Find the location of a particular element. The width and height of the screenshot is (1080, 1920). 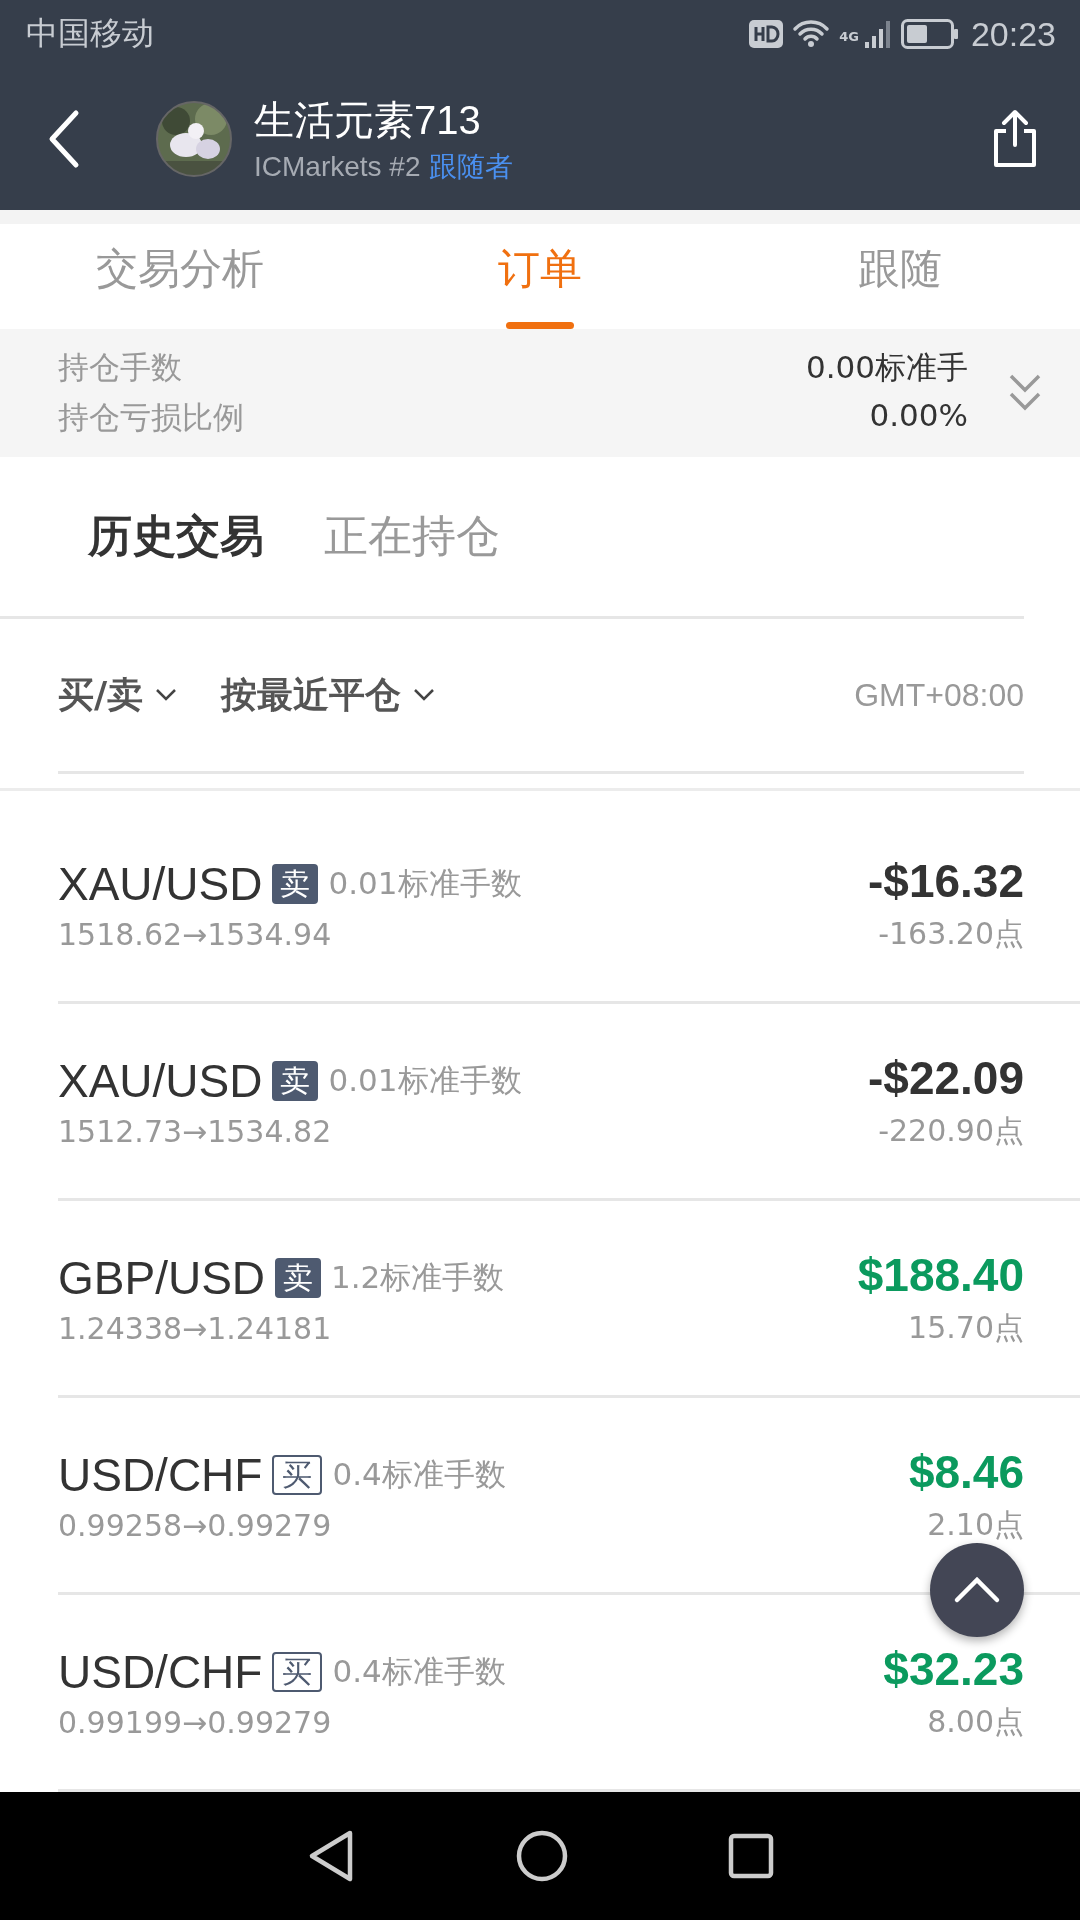

clock: 20:23 is located at coordinates (1013, 34).